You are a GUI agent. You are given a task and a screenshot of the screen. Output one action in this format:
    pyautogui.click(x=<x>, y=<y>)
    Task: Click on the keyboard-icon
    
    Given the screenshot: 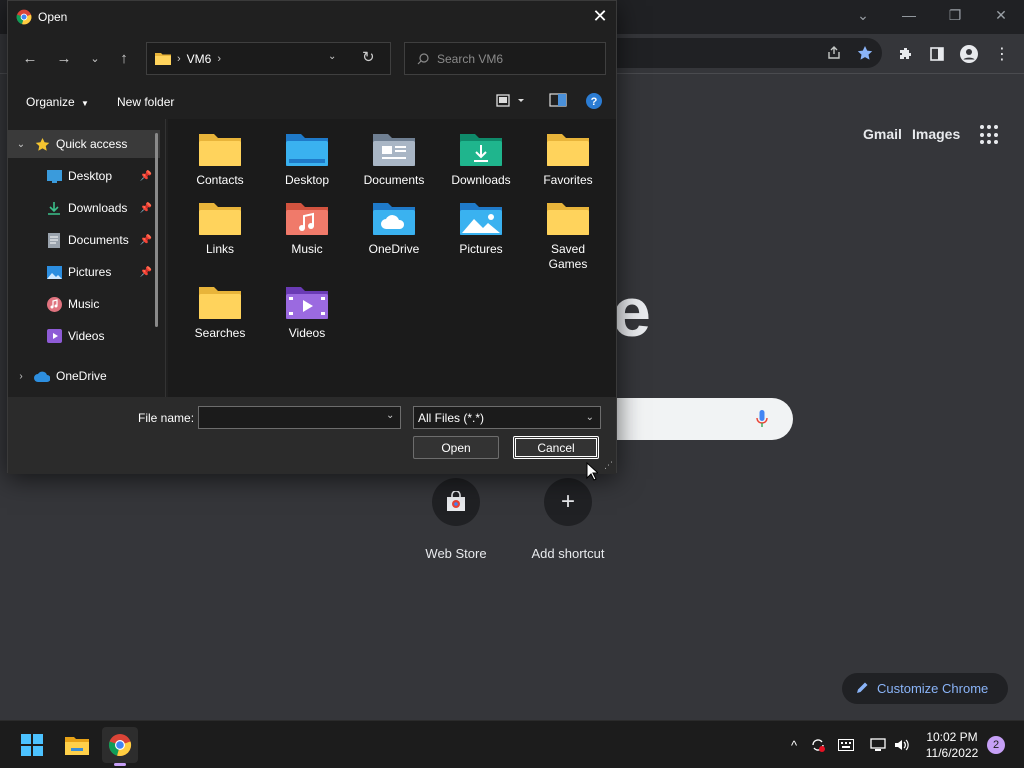 What is the action you would take?
    pyautogui.click(x=846, y=745)
    